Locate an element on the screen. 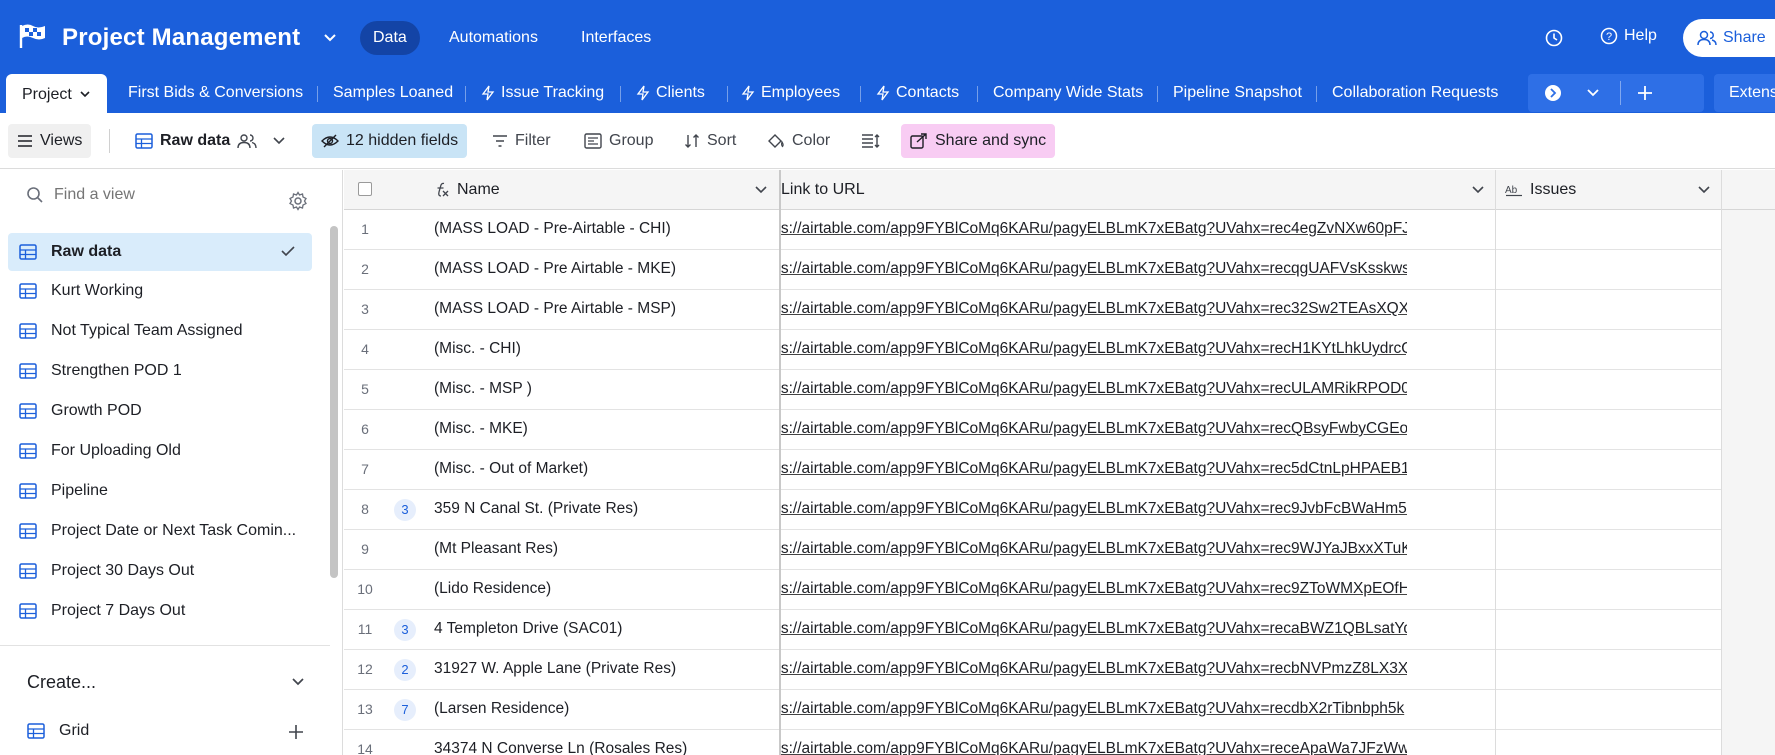  name-cell: (MASS LOAD - Pre Airtable - MSP) is located at coordinates (555, 309).